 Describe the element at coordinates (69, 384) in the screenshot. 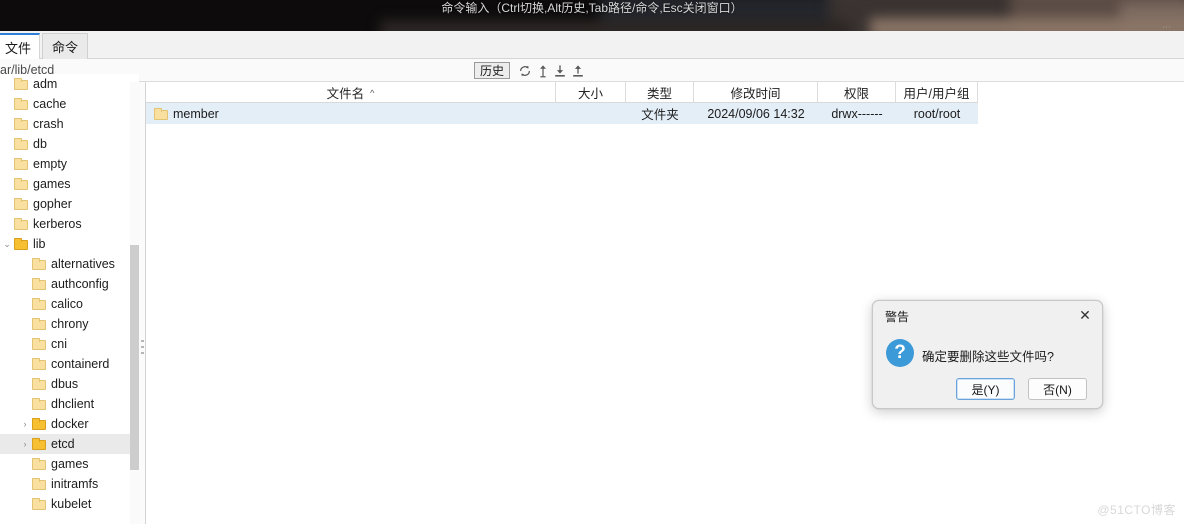

I see `tree-item-dbus: dbus` at that location.